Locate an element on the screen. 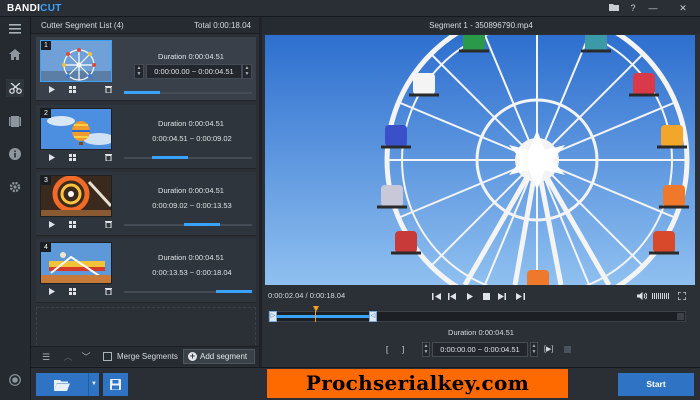 The width and height of the screenshot is (700, 400). merge-segments-label: Merge Segments is located at coordinates (147, 356).